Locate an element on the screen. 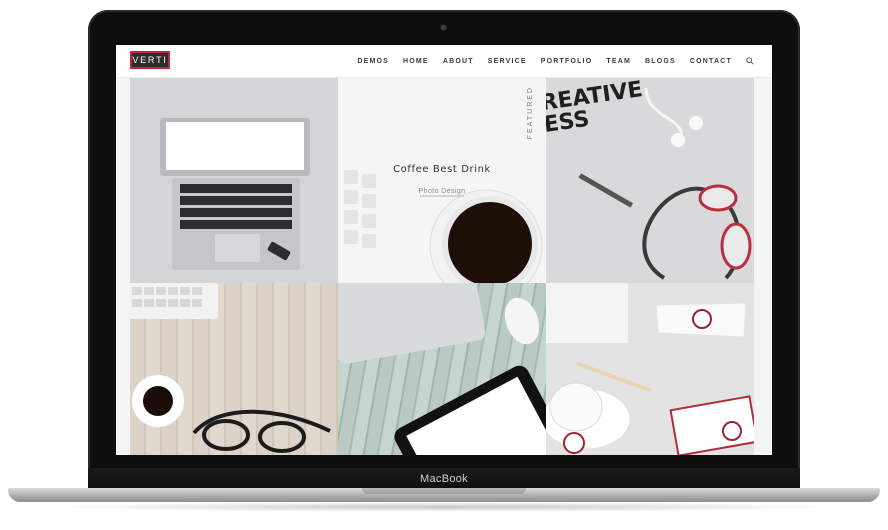 The image size is (888, 530). laptop-shadow is located at coordinates (444, 507).